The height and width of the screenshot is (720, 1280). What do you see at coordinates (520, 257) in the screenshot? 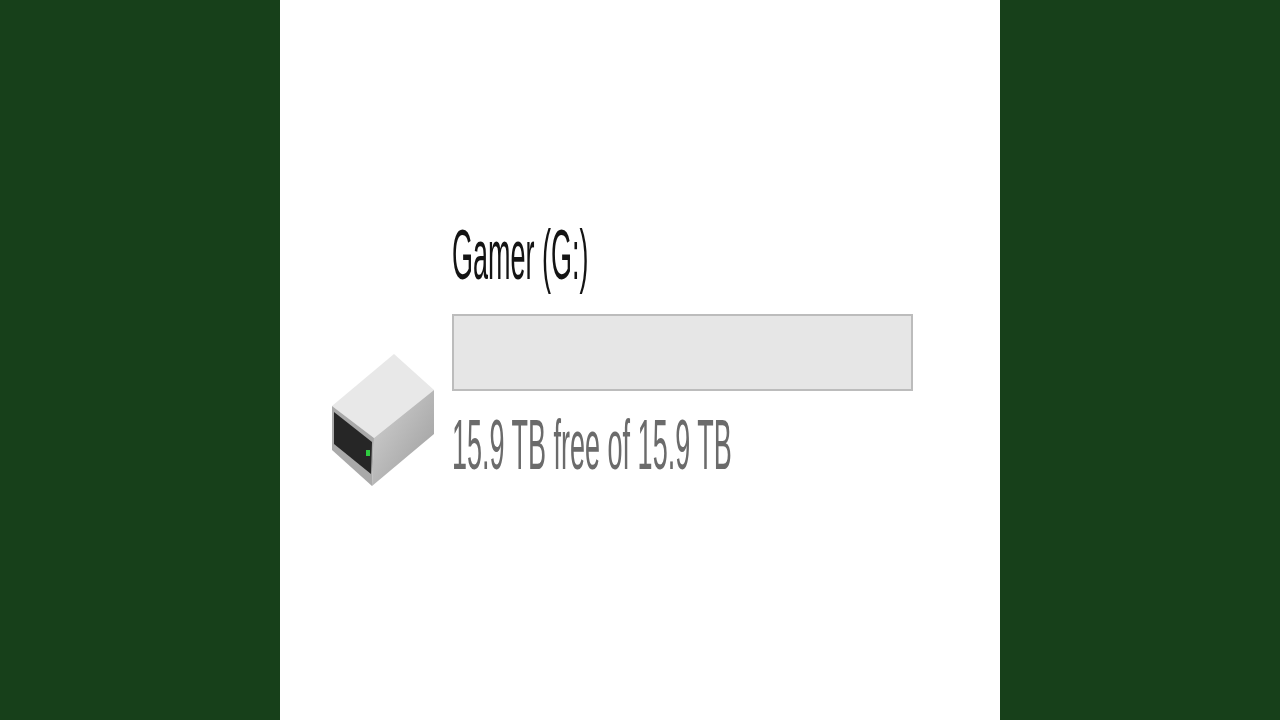
I see `drive-name: Gamer (G:)` at bounding box center [520, 257].